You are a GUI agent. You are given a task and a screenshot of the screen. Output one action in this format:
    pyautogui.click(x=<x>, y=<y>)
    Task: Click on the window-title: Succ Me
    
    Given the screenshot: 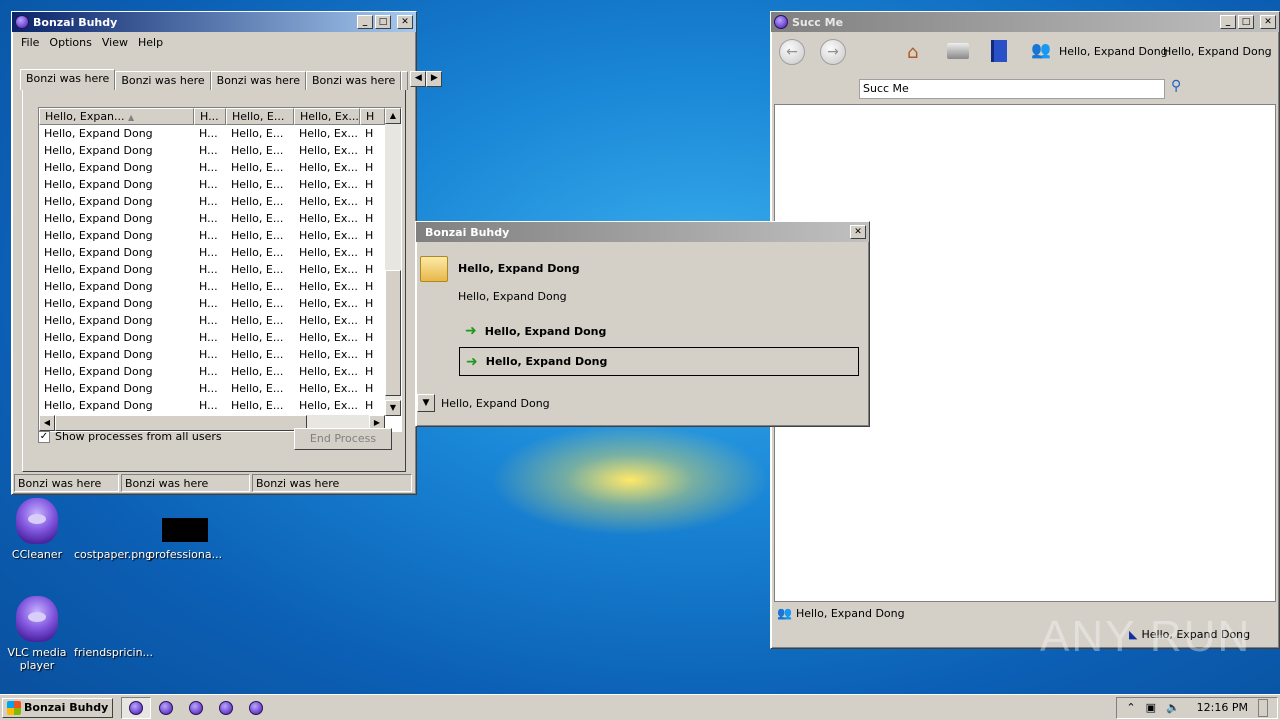 What is the action you would take?
    pyautogui.click(x=818, y=22)
    